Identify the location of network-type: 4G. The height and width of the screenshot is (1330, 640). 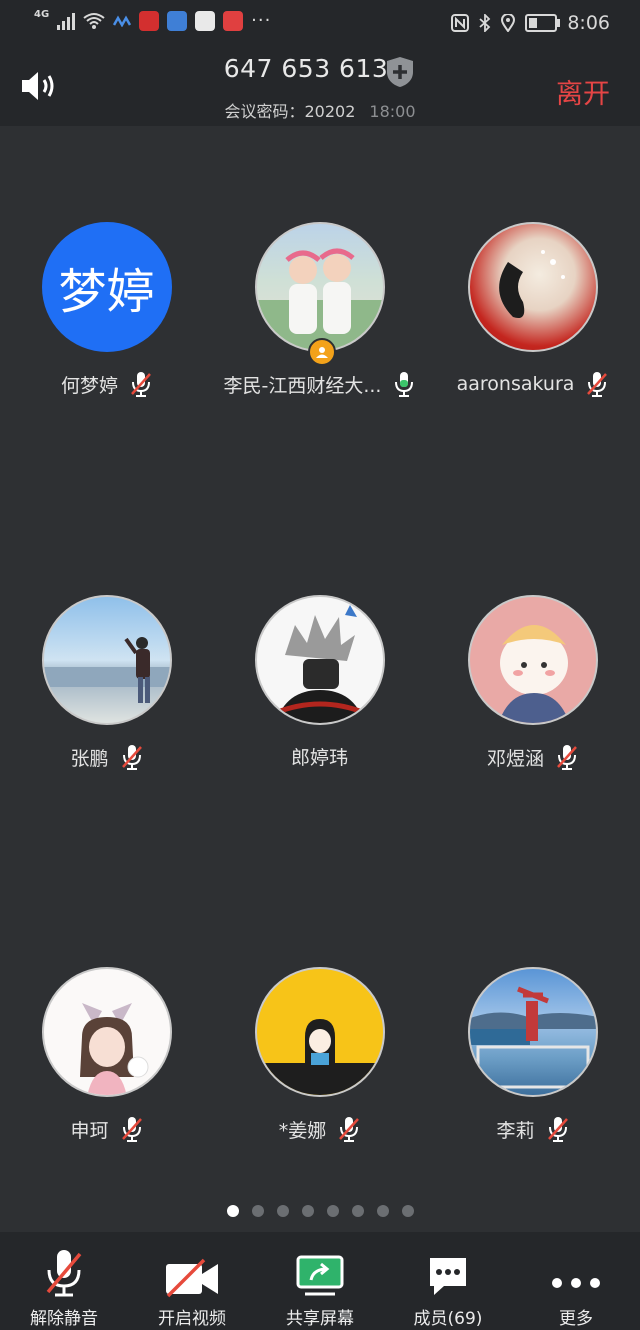
(42, 14).